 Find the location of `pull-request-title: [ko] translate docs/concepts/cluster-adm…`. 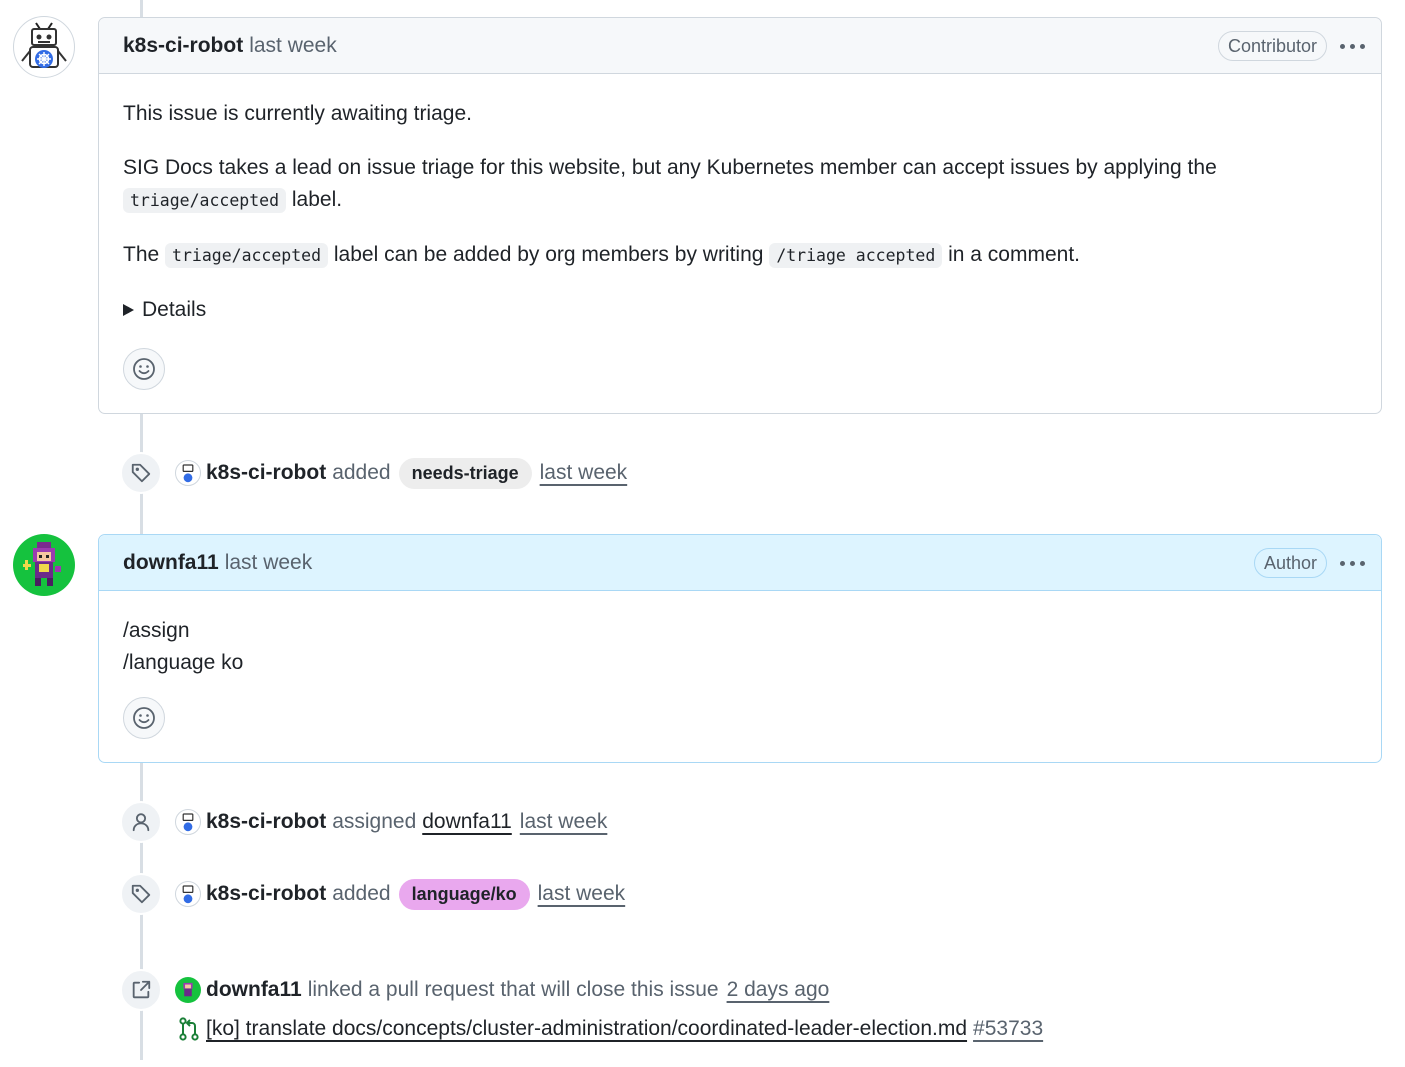

pull-request-title: [ko] translate docs/concepts/cluster-adm… is located at coordinates (586, 1029).